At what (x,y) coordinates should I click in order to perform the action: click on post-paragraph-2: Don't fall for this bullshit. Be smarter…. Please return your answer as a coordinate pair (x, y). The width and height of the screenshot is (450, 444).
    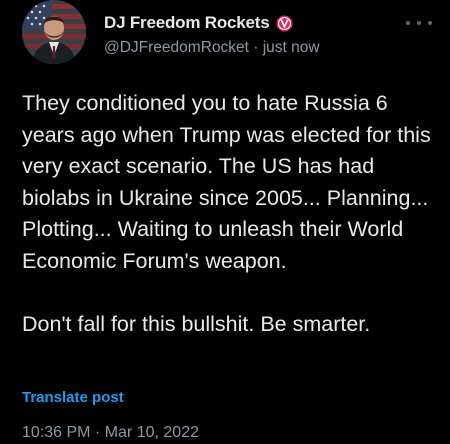
    Looking at the image, I should click on (196, 323).